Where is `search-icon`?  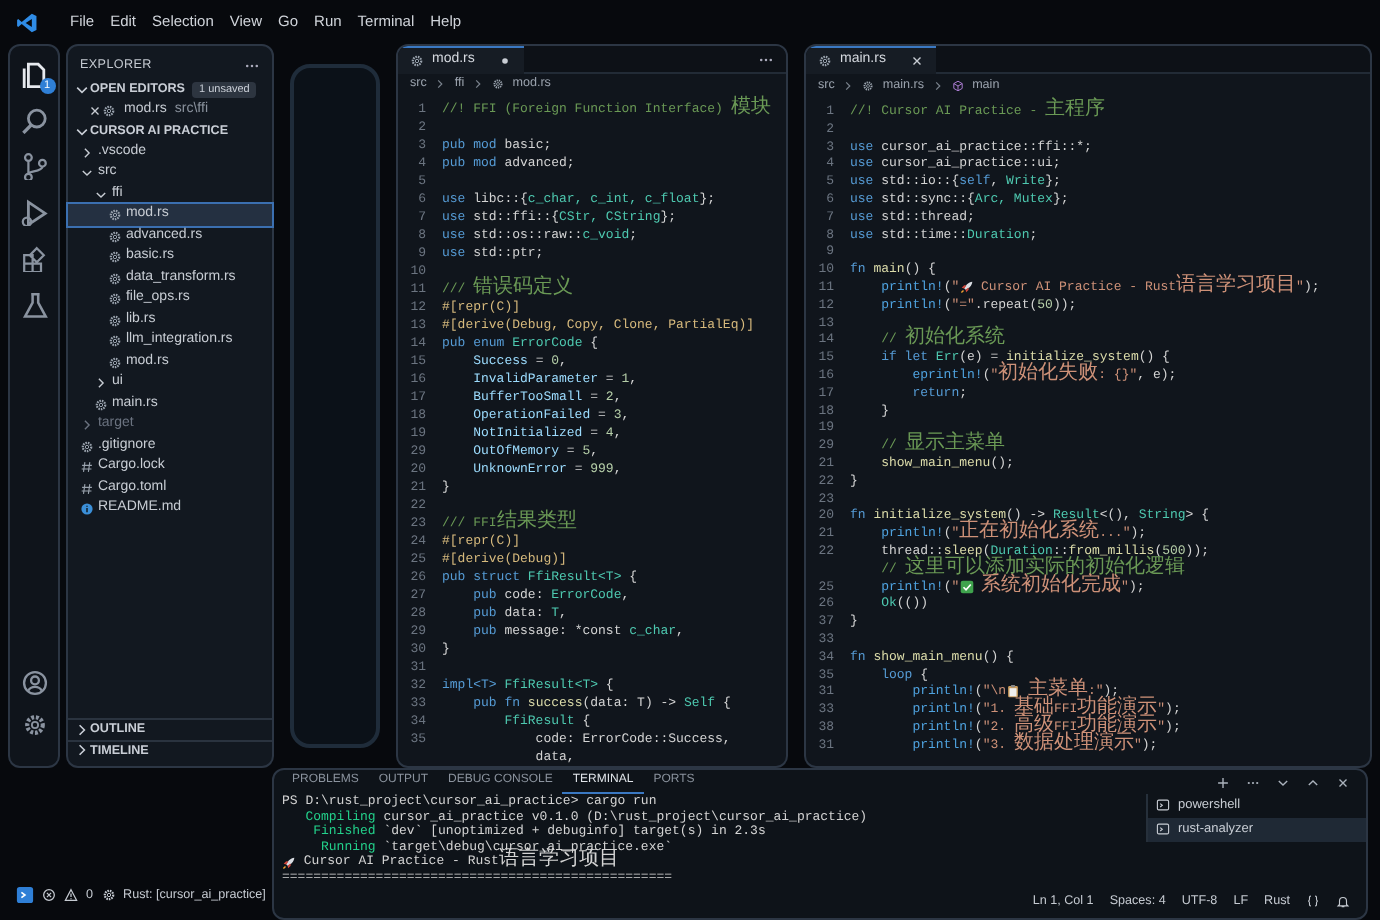 search-icon is located at coordinates (34, 119).